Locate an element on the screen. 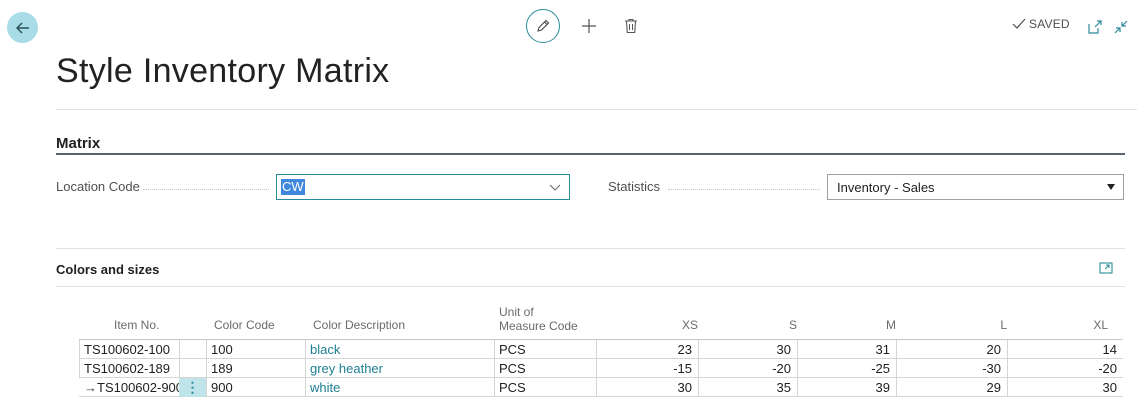  cell-s: 35 is located at coordinates (747, 387).